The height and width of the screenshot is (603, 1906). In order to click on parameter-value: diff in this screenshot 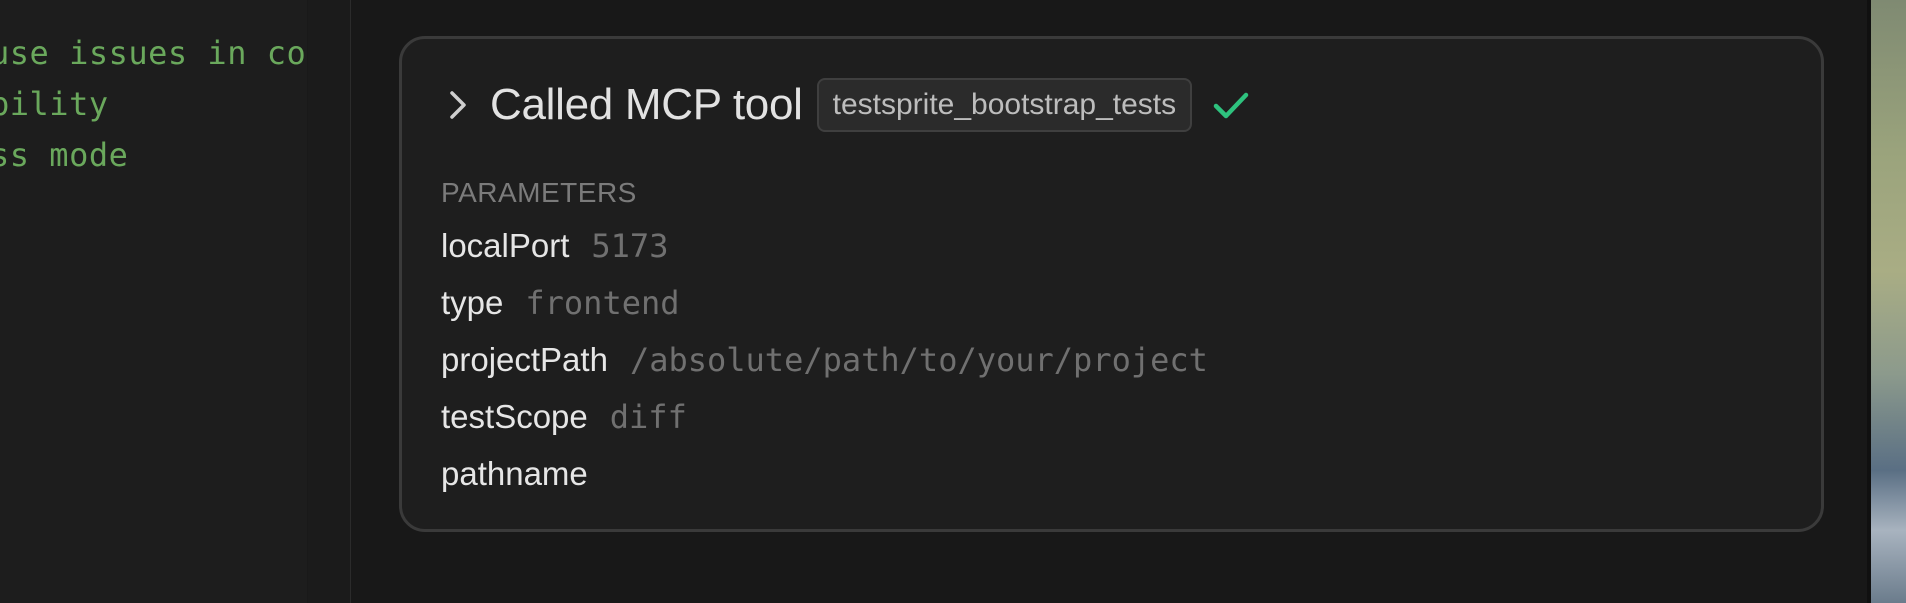, I will do `click(648, 417)`.